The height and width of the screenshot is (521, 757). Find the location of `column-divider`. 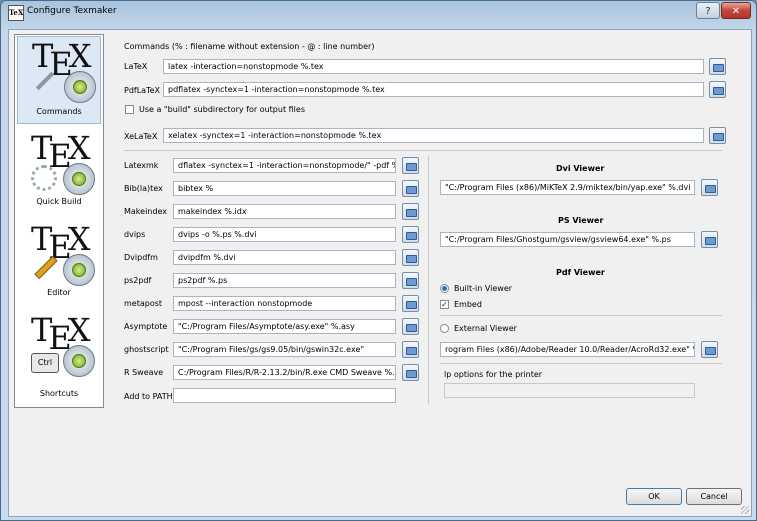

column-divider is located at coordinates (428, 280).